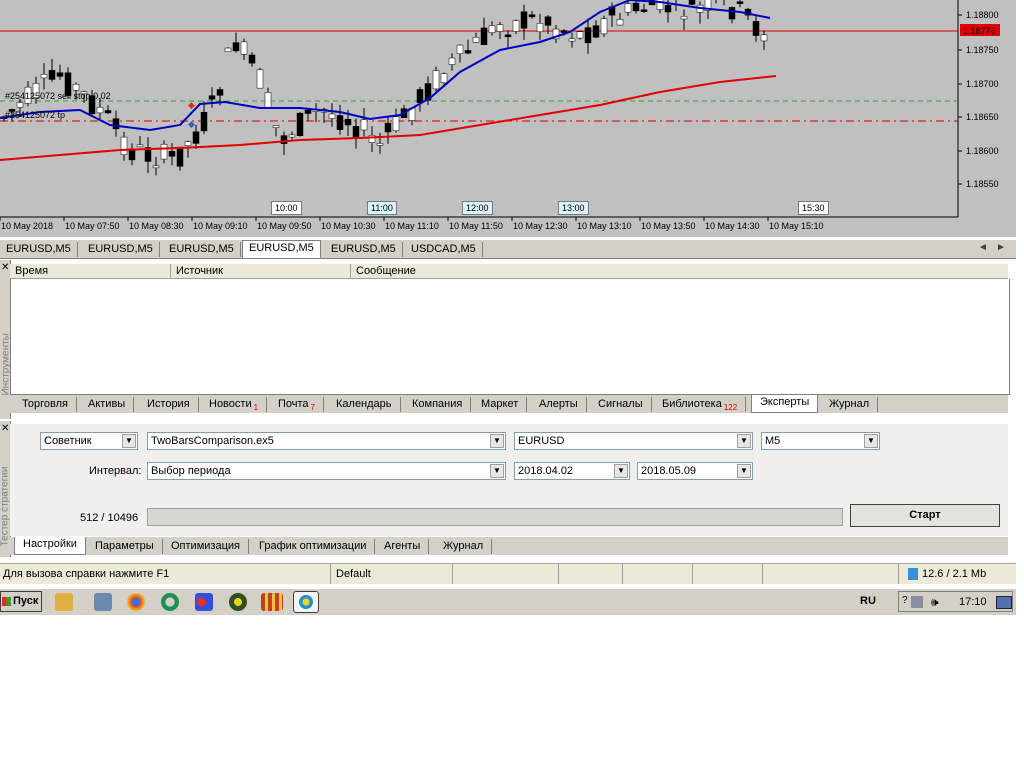  Describe the element at coordinates (136, 602) in the screenshot. I see `chrome-icon` at that location.